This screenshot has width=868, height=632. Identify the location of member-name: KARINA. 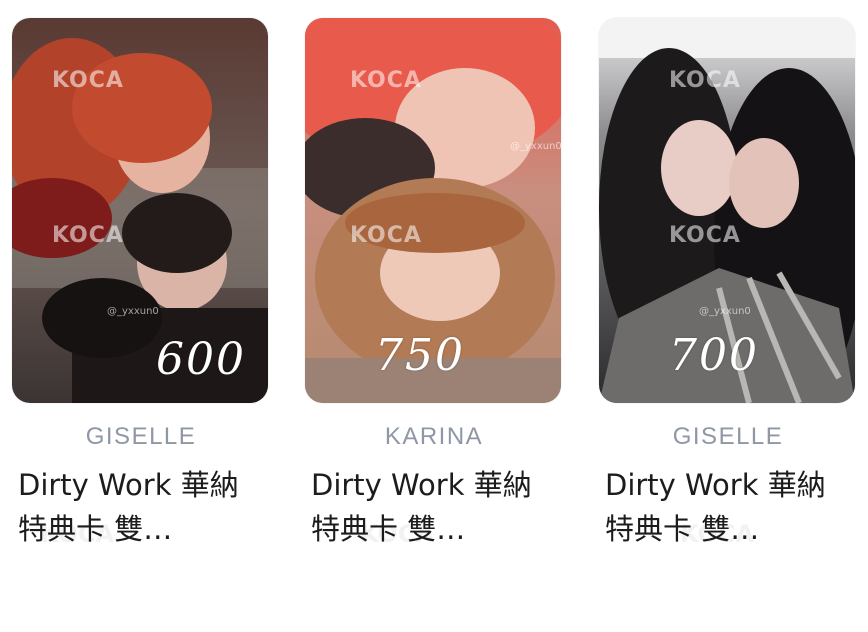
(434, 436).